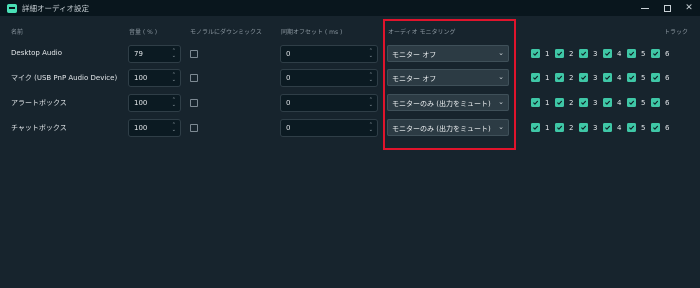 Image resolution: width=700 pixels, height=288 pixels. Describe the element at coordinates (689, 8) in the screenshot. I see `close-button: ✕` at that location.